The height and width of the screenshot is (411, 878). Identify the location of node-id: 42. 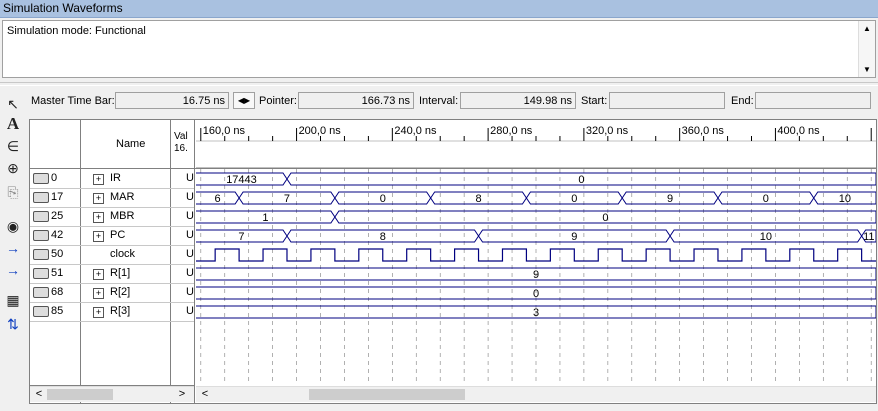
(55, 235).